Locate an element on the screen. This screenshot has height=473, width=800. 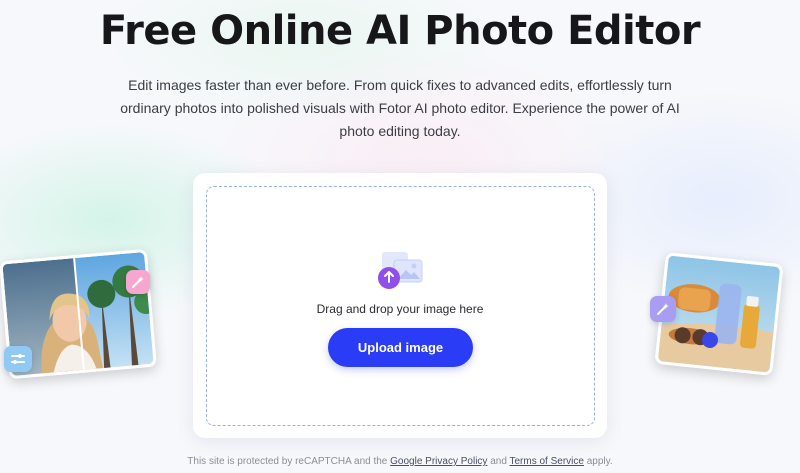
privacy-policy-link: Google Privacy Policy is located at coordinates (438, 461).